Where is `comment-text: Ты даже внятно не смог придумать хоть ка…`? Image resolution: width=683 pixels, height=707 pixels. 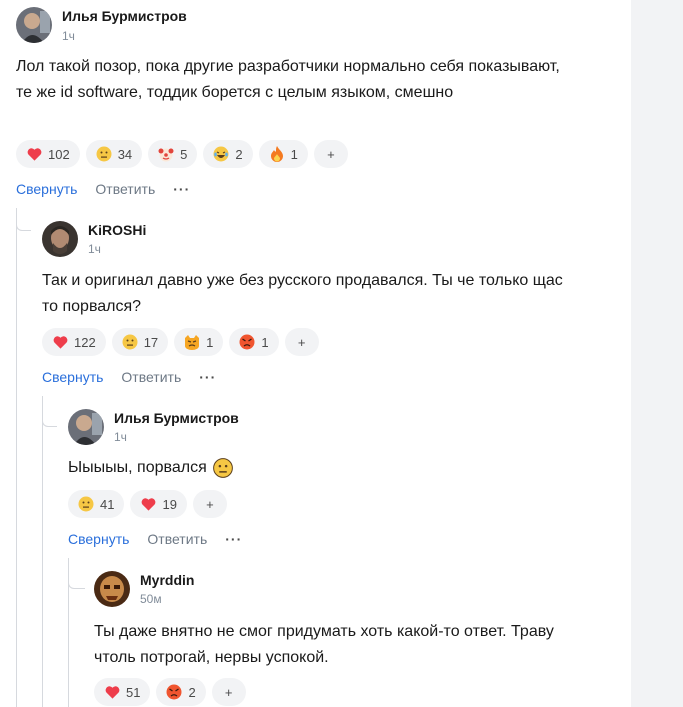 comment-text: Ты даже внятно не смог придумать хоть ка… is located at coordinates (324, 644).